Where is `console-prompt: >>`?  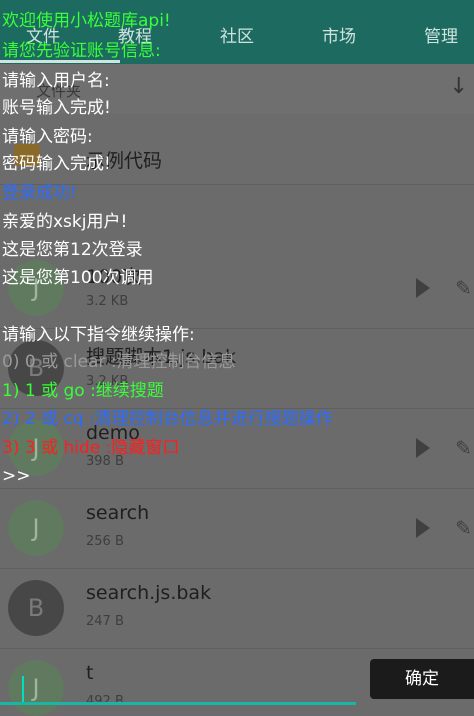 console-prompt: >> is located at coordinates (16, 476).